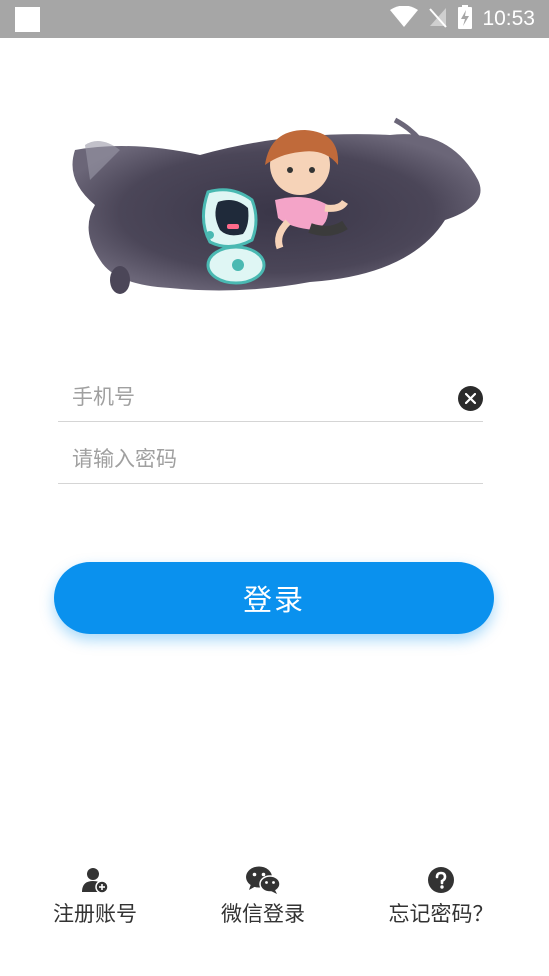  I want to click on wechat-login-button: 微信登录, so click(263, 899).